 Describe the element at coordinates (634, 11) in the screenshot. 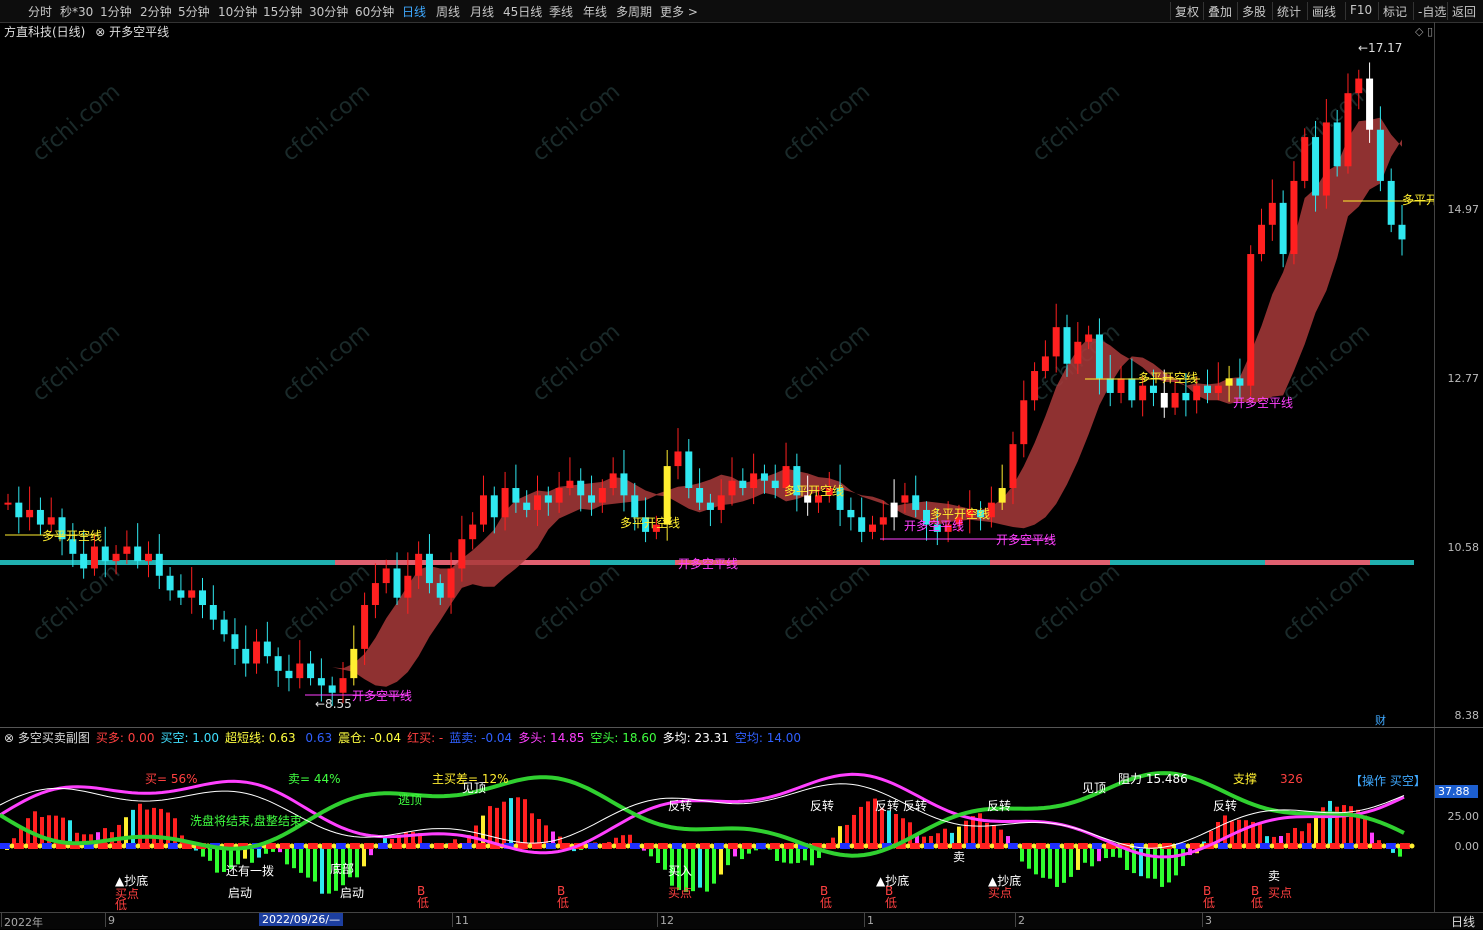

I see `period-tab-15: 多周期` at that location.